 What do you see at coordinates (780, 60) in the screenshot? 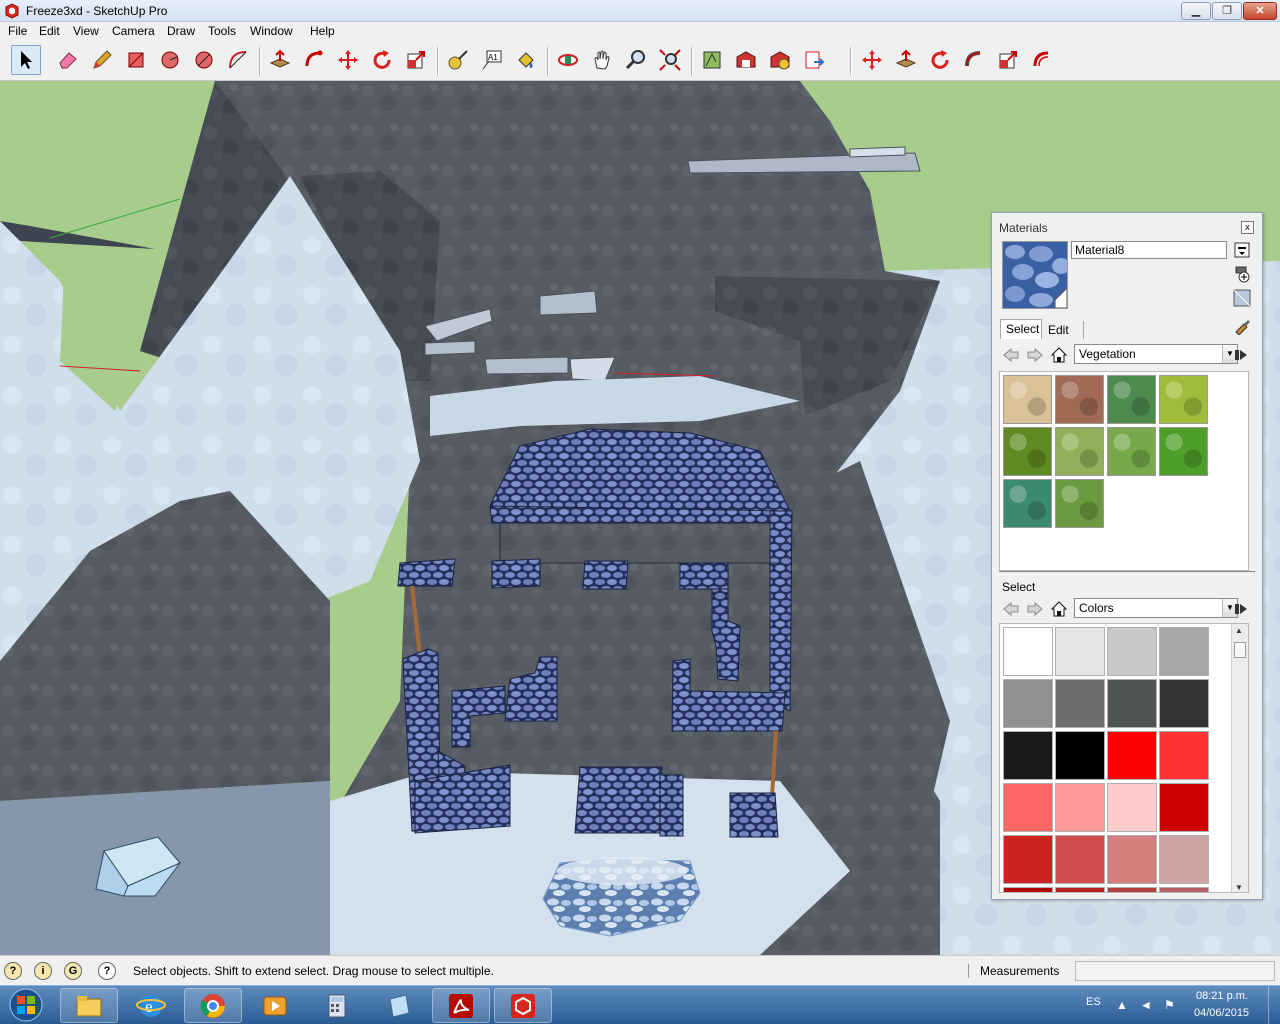
I see `share-model-tool-button` at bounding box center [780, 60].